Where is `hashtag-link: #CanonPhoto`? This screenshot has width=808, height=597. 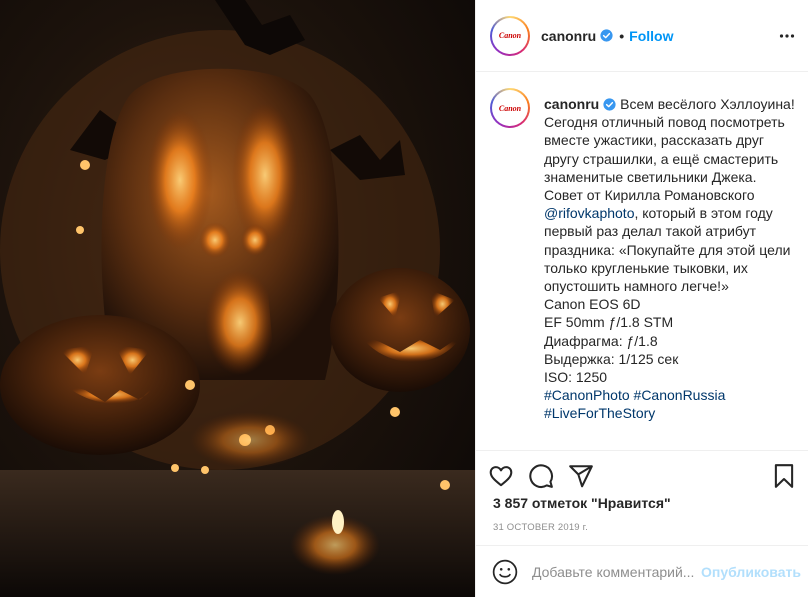
hashtag-link: #CanonPhoto is located at coordinates (587, 395).